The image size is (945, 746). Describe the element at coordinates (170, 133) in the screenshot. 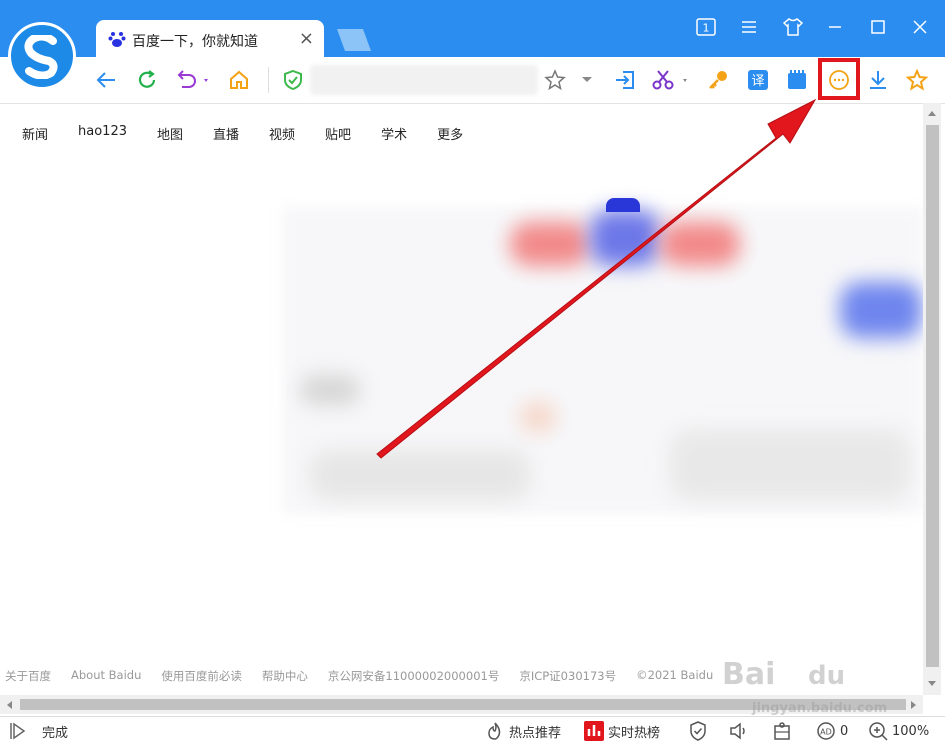

I see `nav-link-map: 地图` at that location.